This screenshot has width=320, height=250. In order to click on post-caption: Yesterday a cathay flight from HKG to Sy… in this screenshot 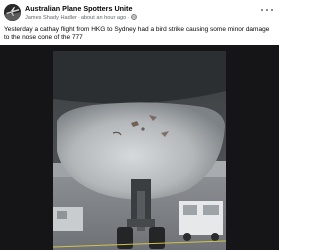, I will do `click(137, 33)`.